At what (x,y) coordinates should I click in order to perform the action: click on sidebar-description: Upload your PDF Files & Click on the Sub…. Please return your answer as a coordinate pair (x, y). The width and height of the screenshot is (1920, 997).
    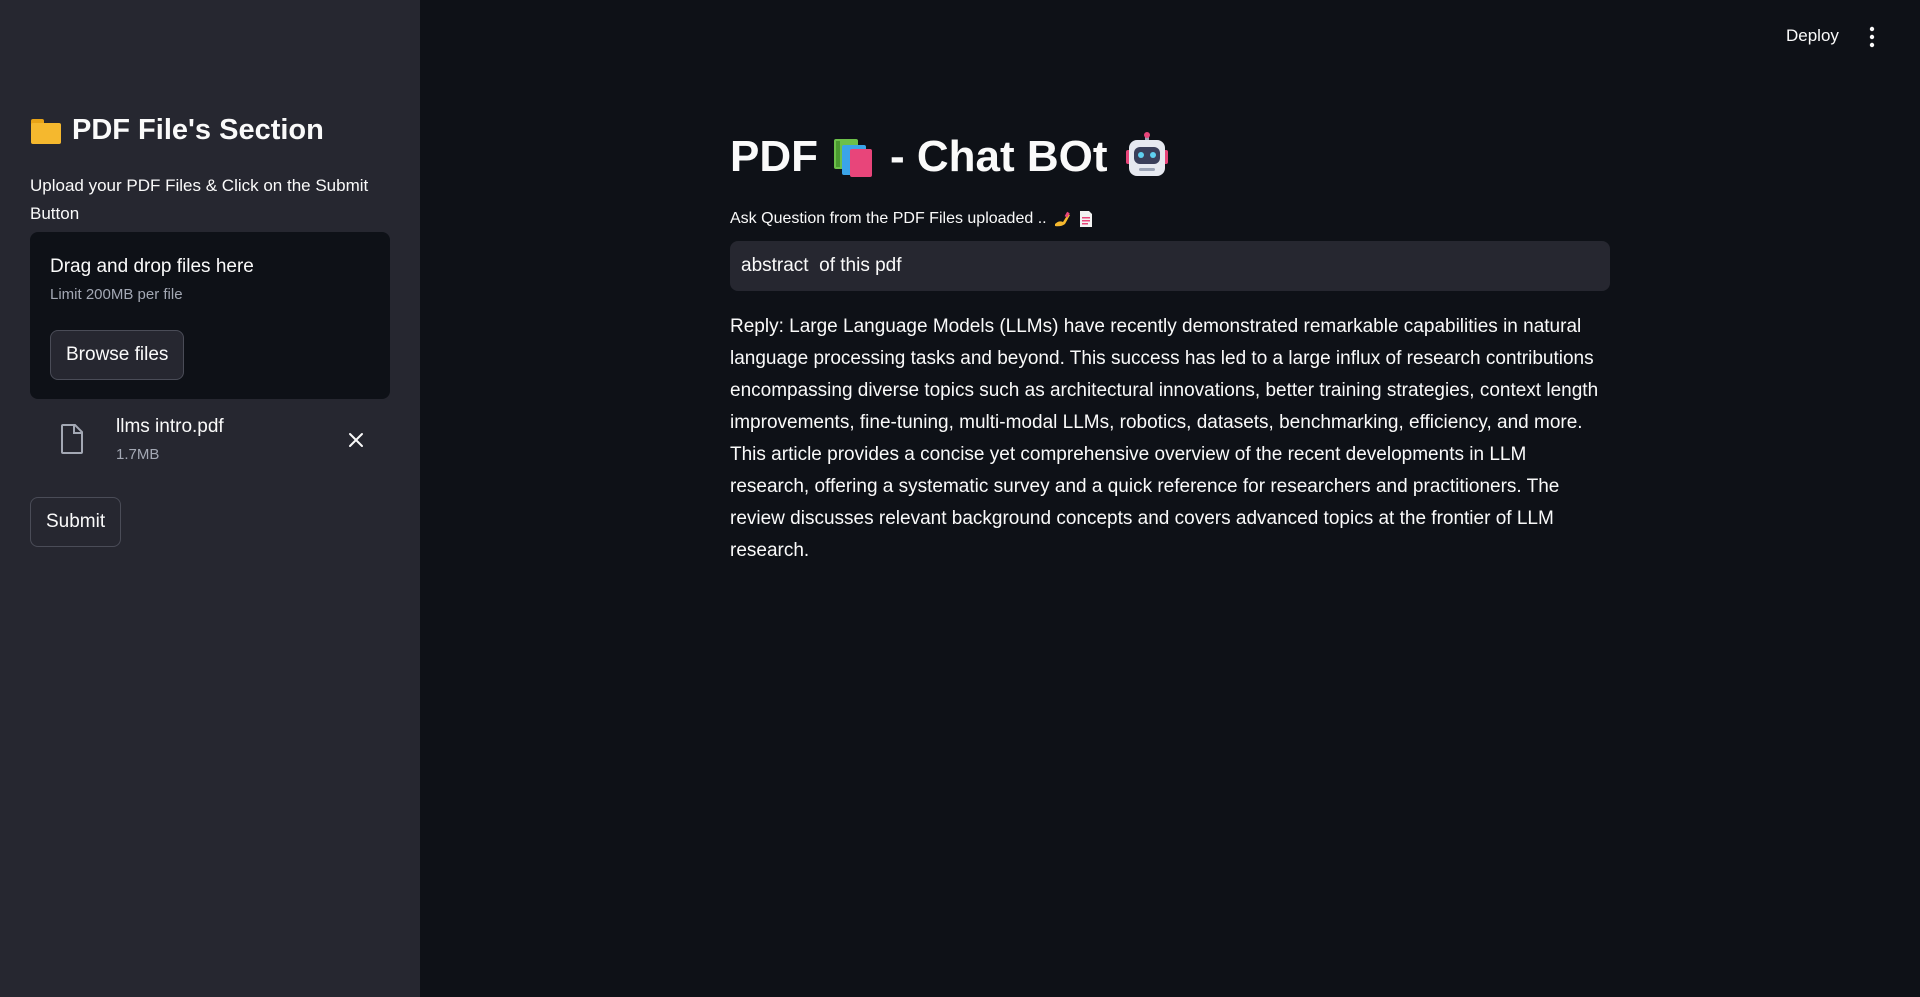
    Looking at the image, I should click on (199, 199).